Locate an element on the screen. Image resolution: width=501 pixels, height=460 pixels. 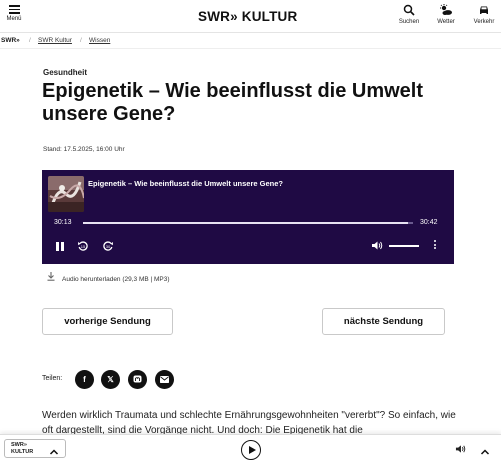
progress-slider is located at coordinates (248, 223).